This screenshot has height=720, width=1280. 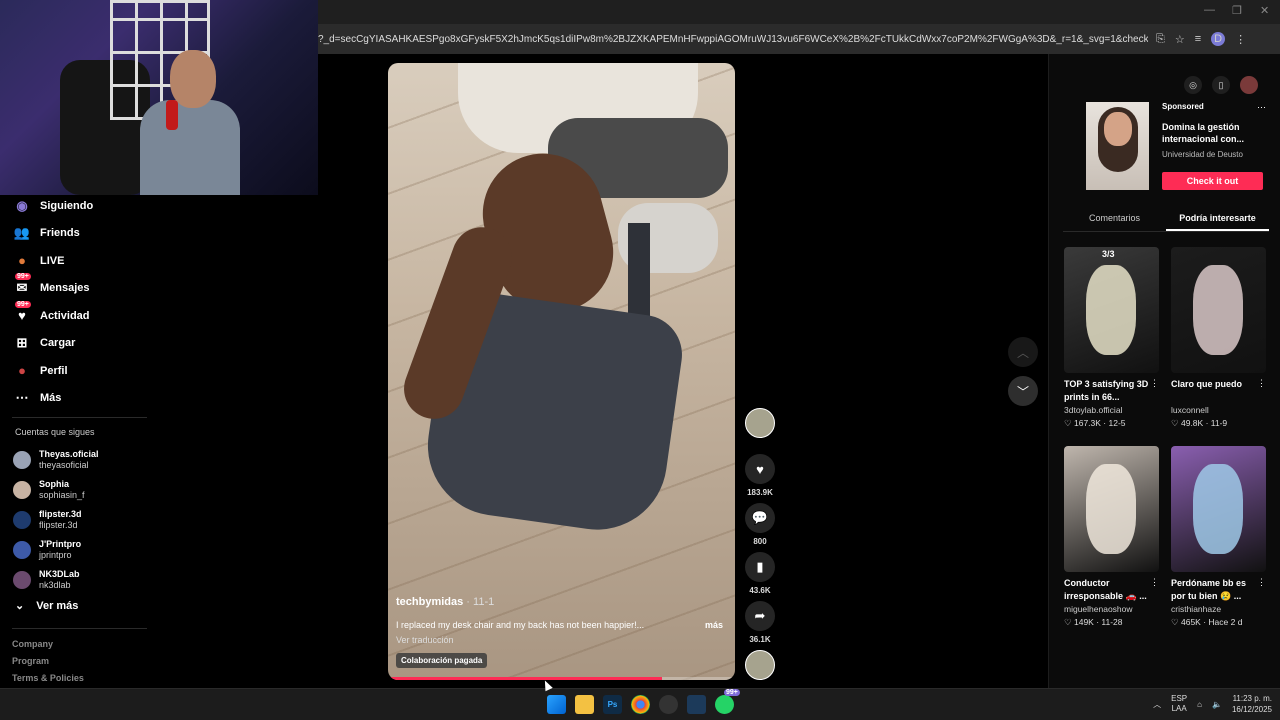 I want to click on caption-more-link: más, so click(x=714, y=625).